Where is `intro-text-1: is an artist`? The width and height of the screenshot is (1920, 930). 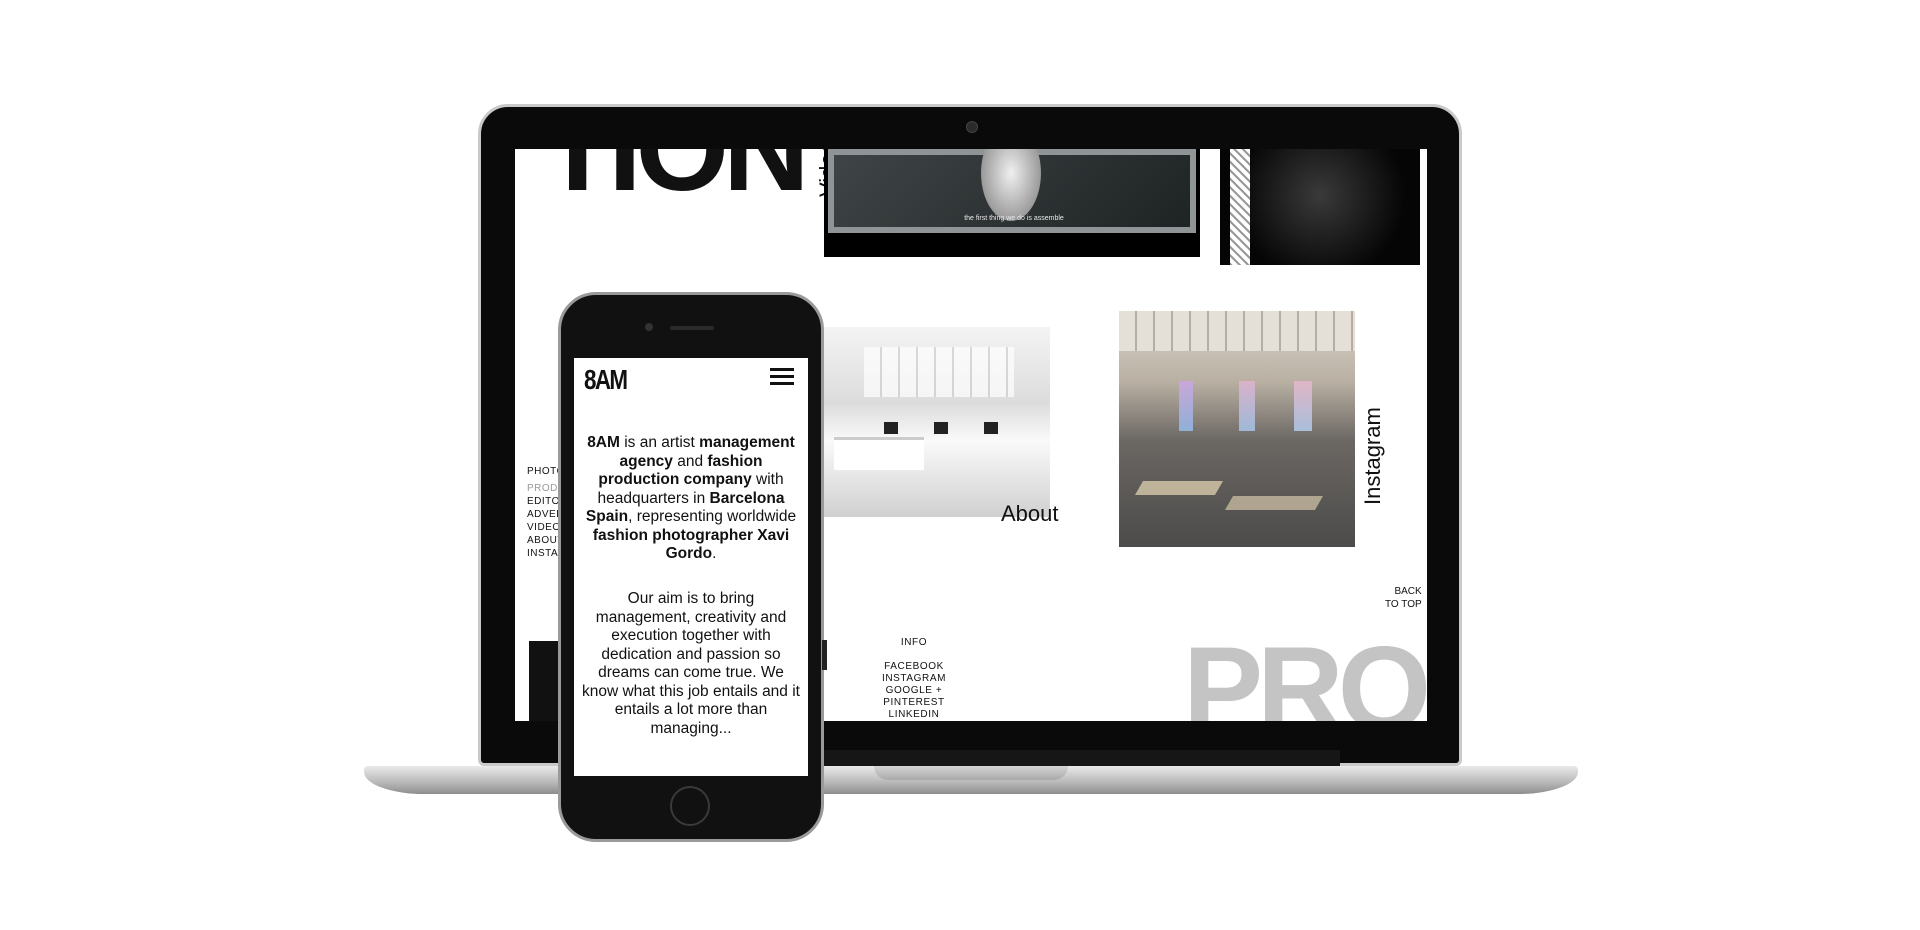 intro-text-1: is an artist is located at coordinates (659, 442).